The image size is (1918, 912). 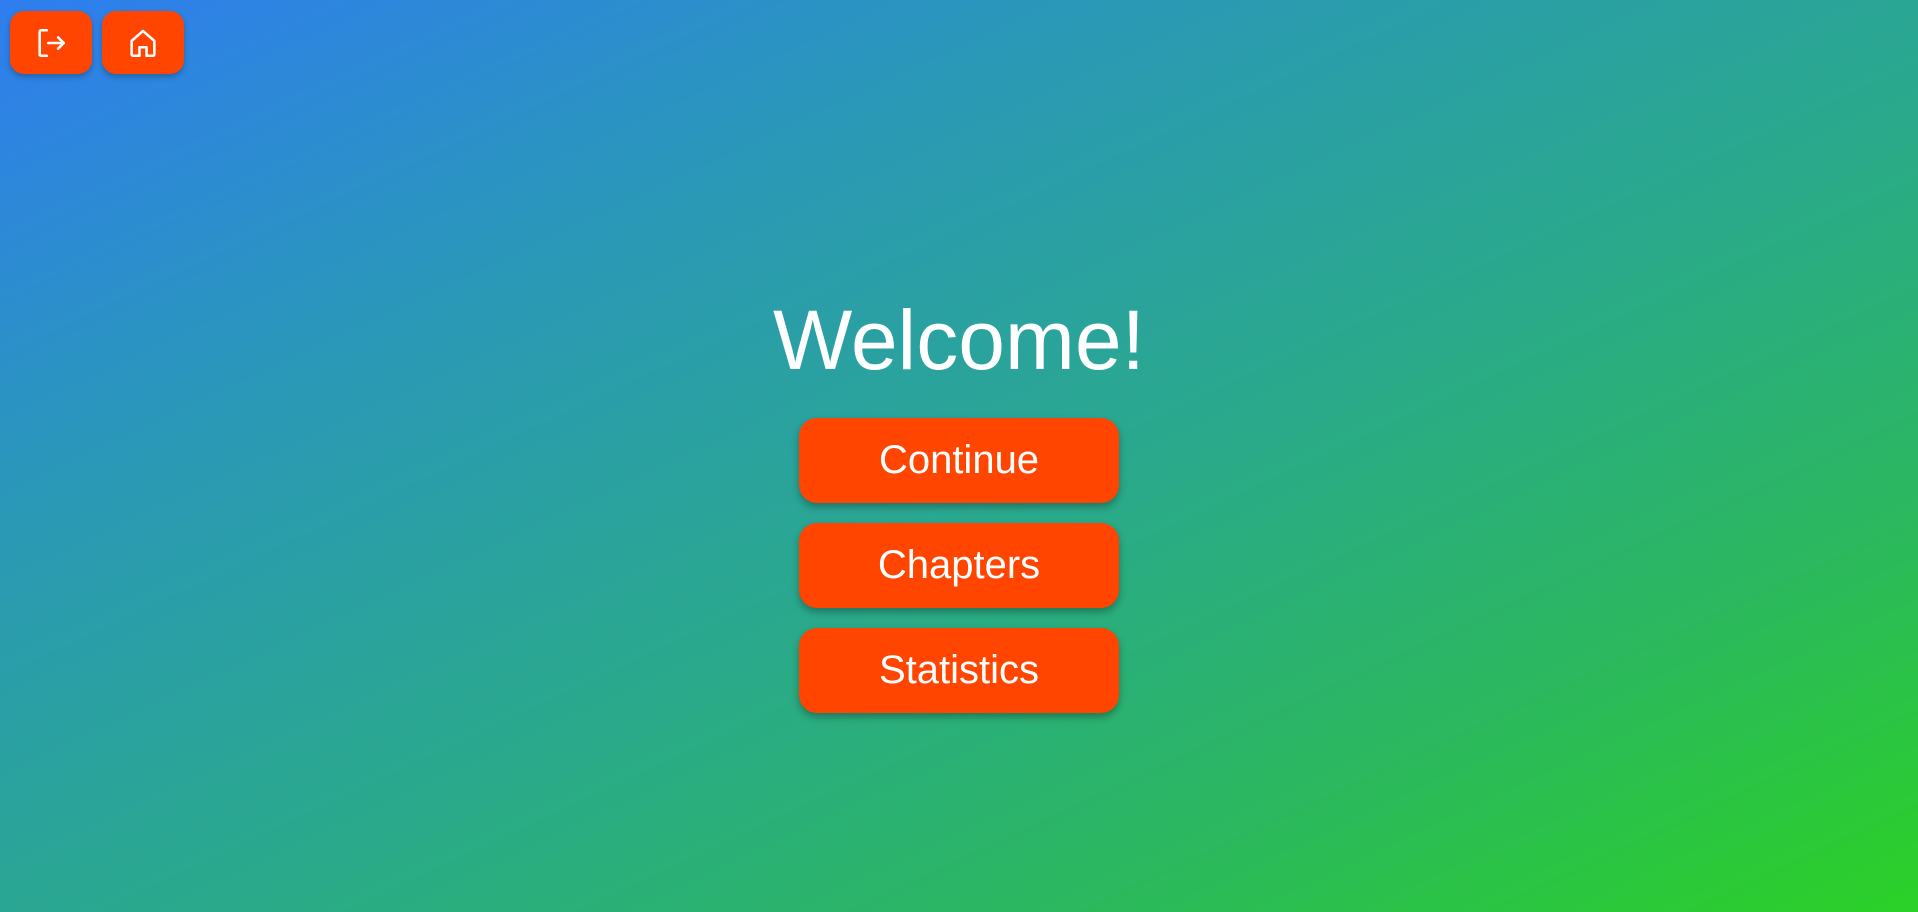 I want to click on chapters-button: Chapters, so click(x=959, y=565).